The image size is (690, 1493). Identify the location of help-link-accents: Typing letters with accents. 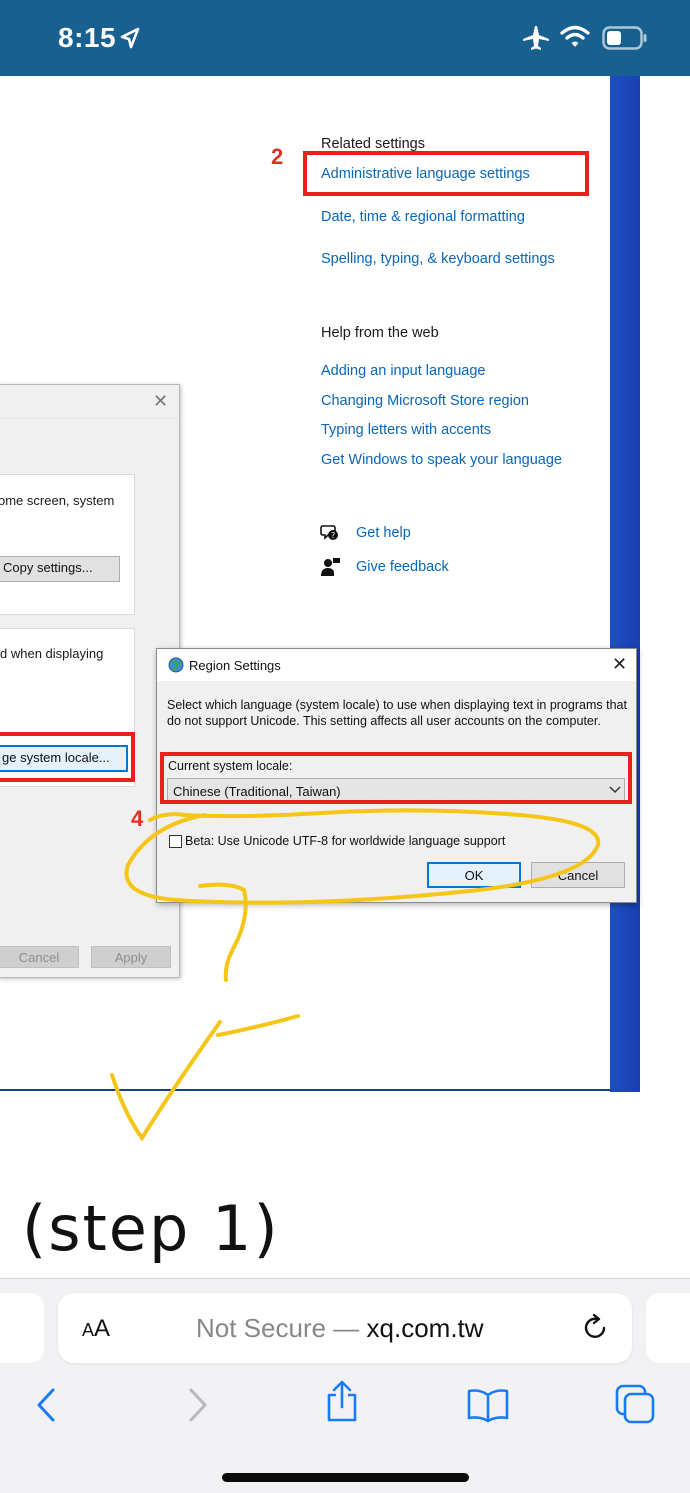
(406, 430).